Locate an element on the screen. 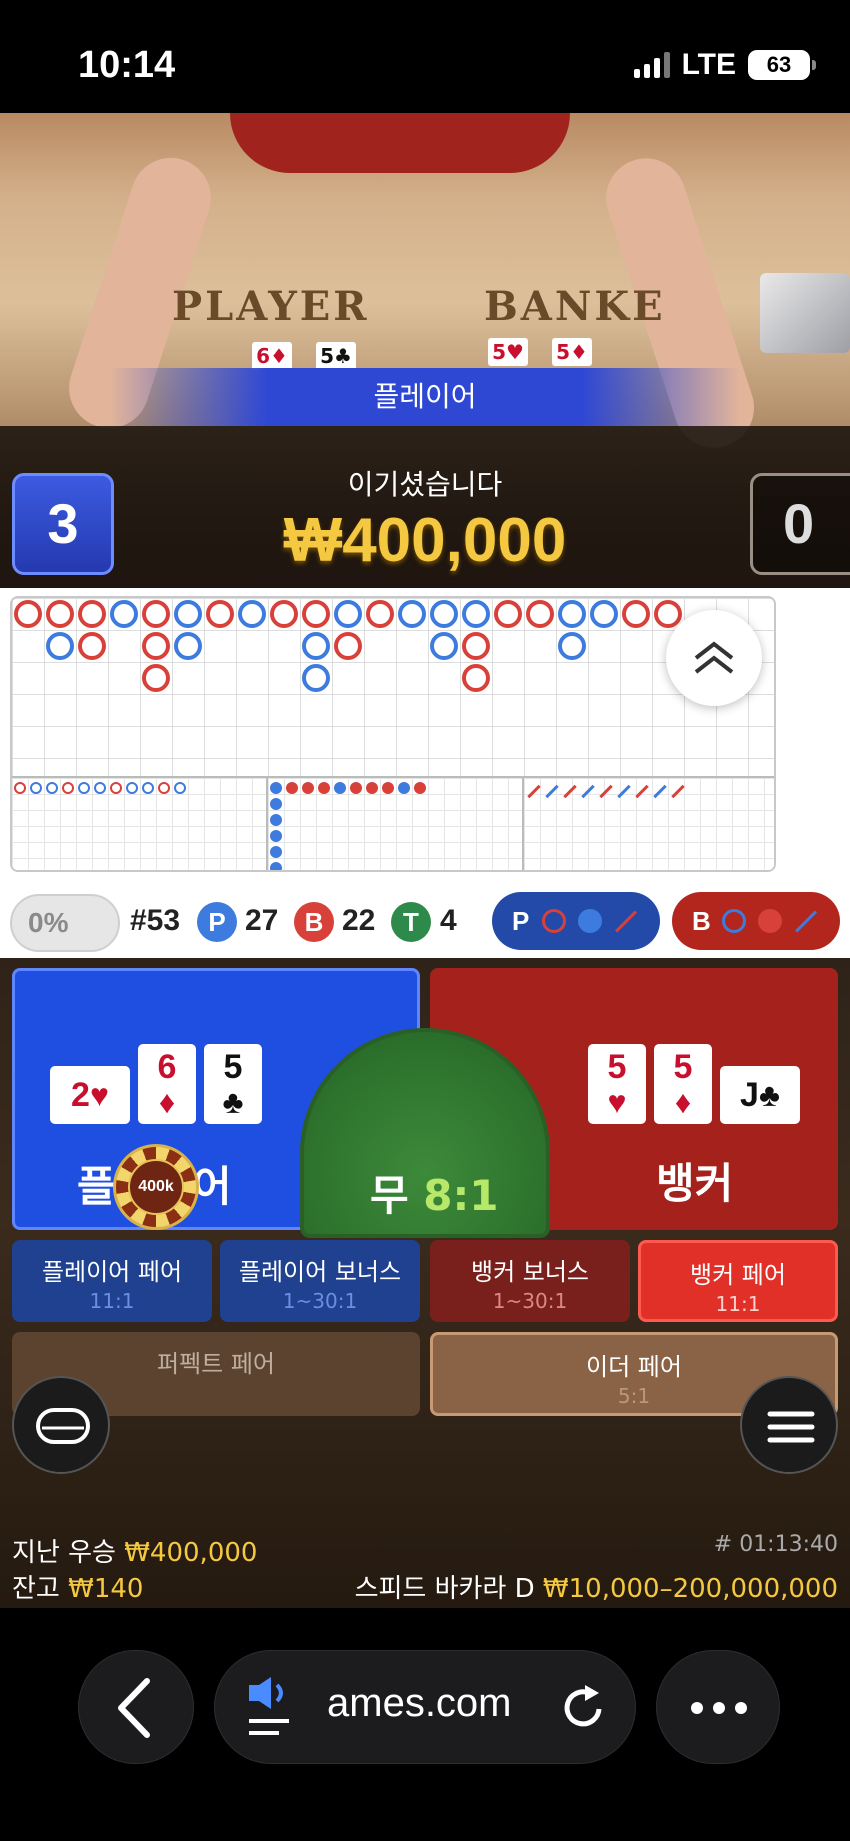 The height and width of the screenshot is (1841, 850). percent-toggle: 0% is located at coordinates (65, 923).